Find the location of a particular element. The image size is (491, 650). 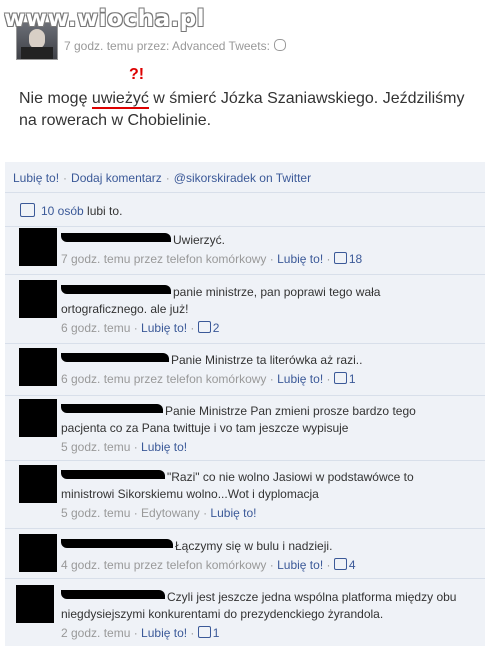

likes-summary: 10 osób lubi to. is located at coordinates (71, 210).